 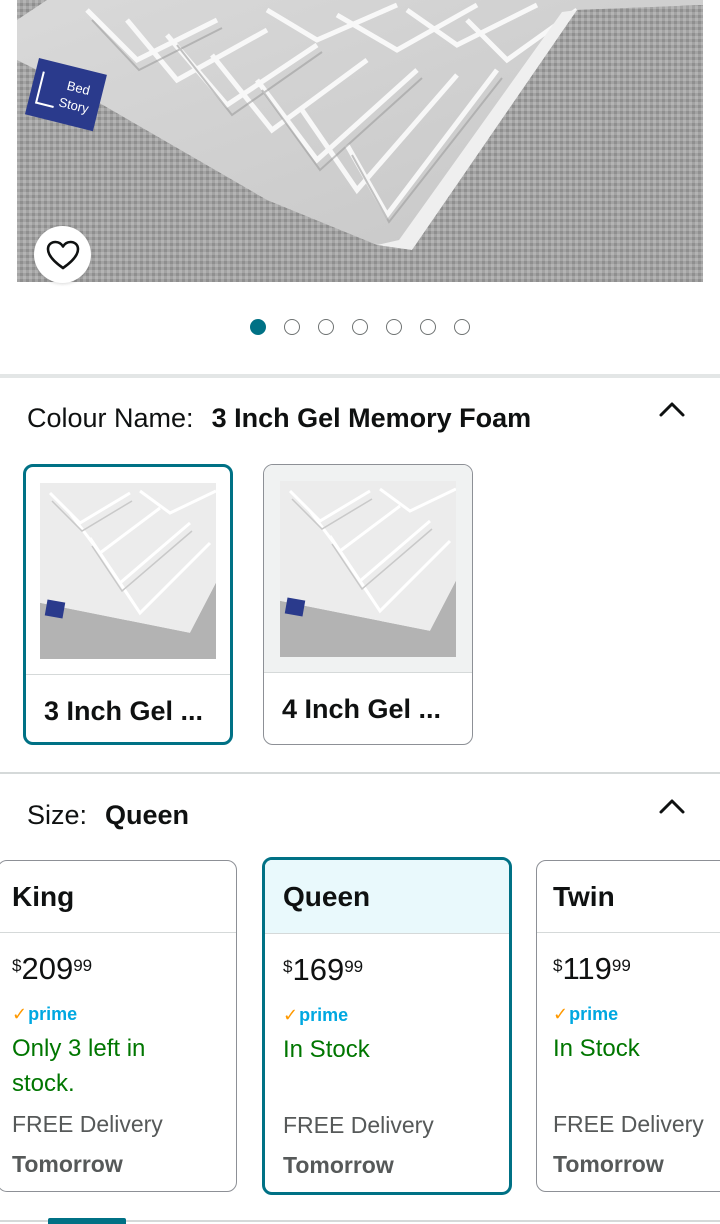 What do you see at coordinates (636, 972) in the screenshot?
I see `price: $ 119 99` at bounding box center [636, 972].